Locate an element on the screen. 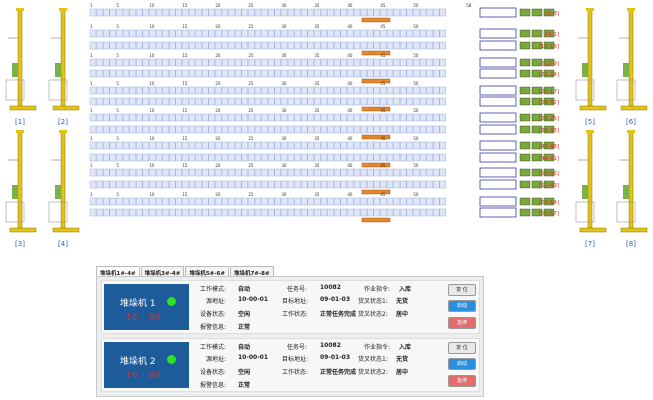 This screenshot has width=653, height=400. fork2-value: 居中 is located at coordinates (402, 314).